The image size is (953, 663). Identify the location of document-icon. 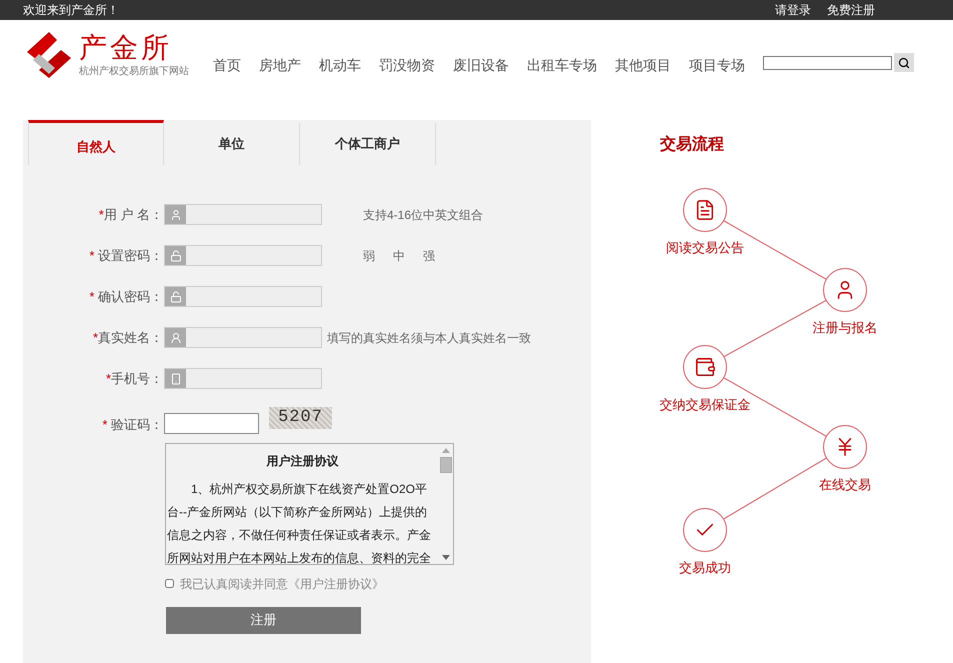
(705, 210).